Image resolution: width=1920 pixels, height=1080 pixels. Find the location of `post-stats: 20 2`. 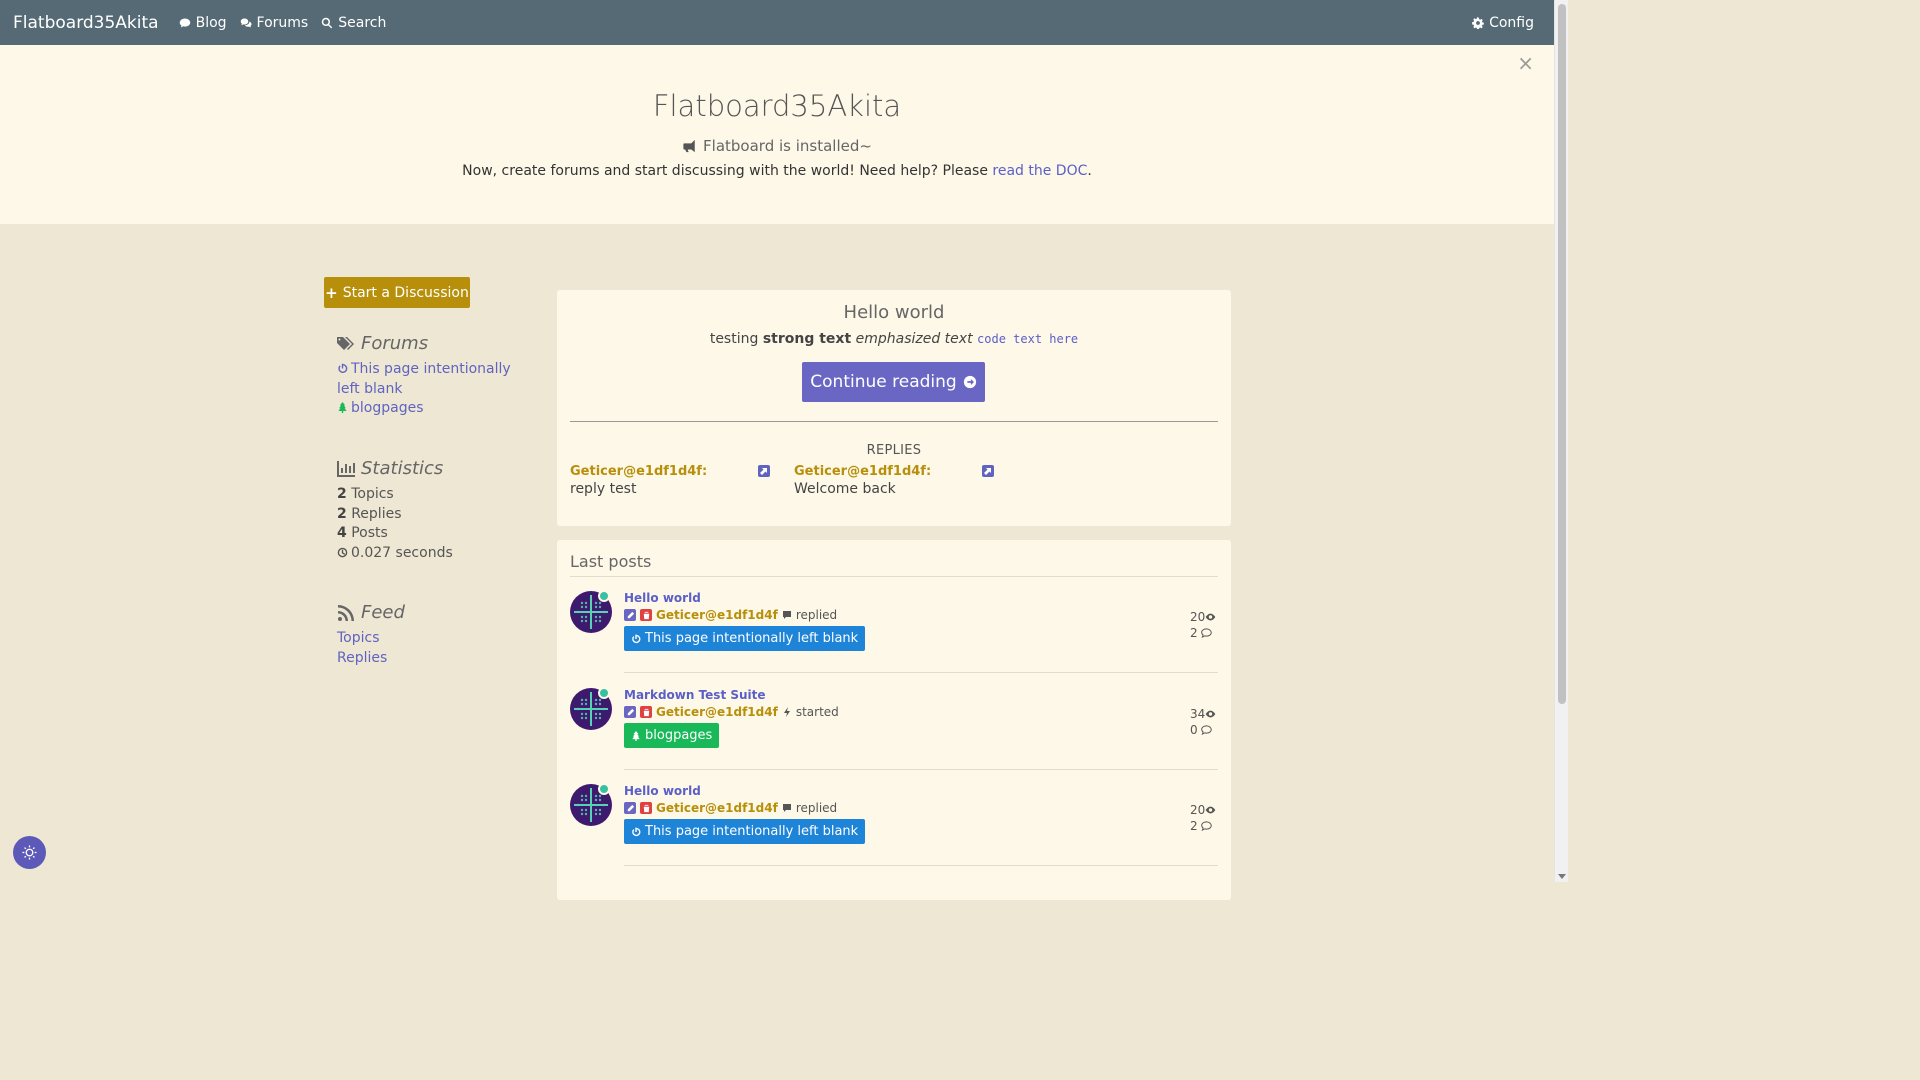

post-stats: 20 2 is located at coordinates (1204, 625).